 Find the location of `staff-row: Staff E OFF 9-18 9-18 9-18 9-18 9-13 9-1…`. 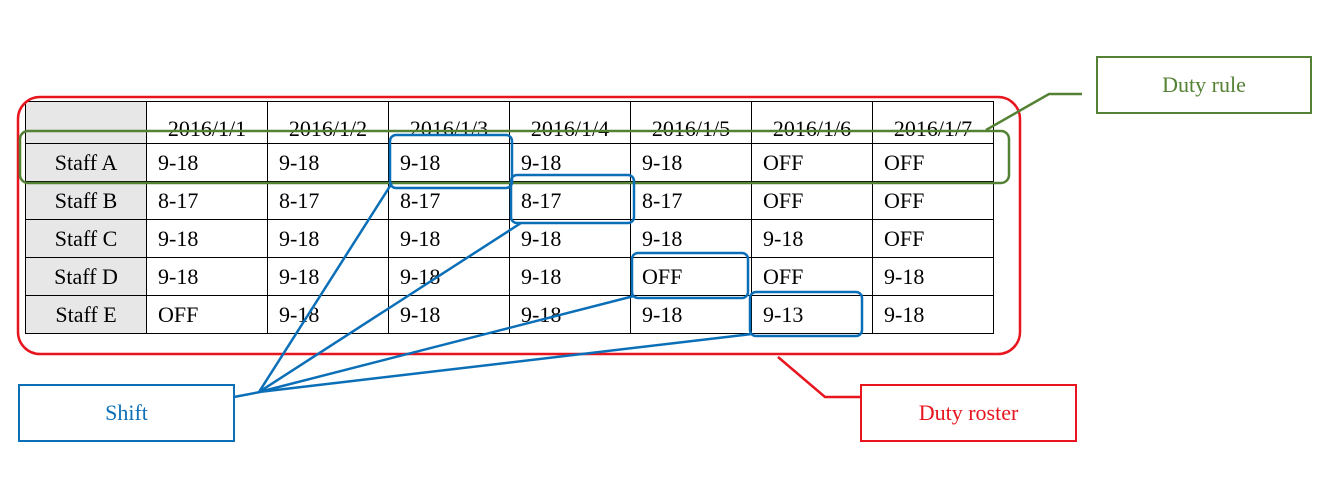

staff-row: Staff E OFF 9-18 9-18 9-18 9-18 9-13 9-1… is located at coordinates (509, 314).